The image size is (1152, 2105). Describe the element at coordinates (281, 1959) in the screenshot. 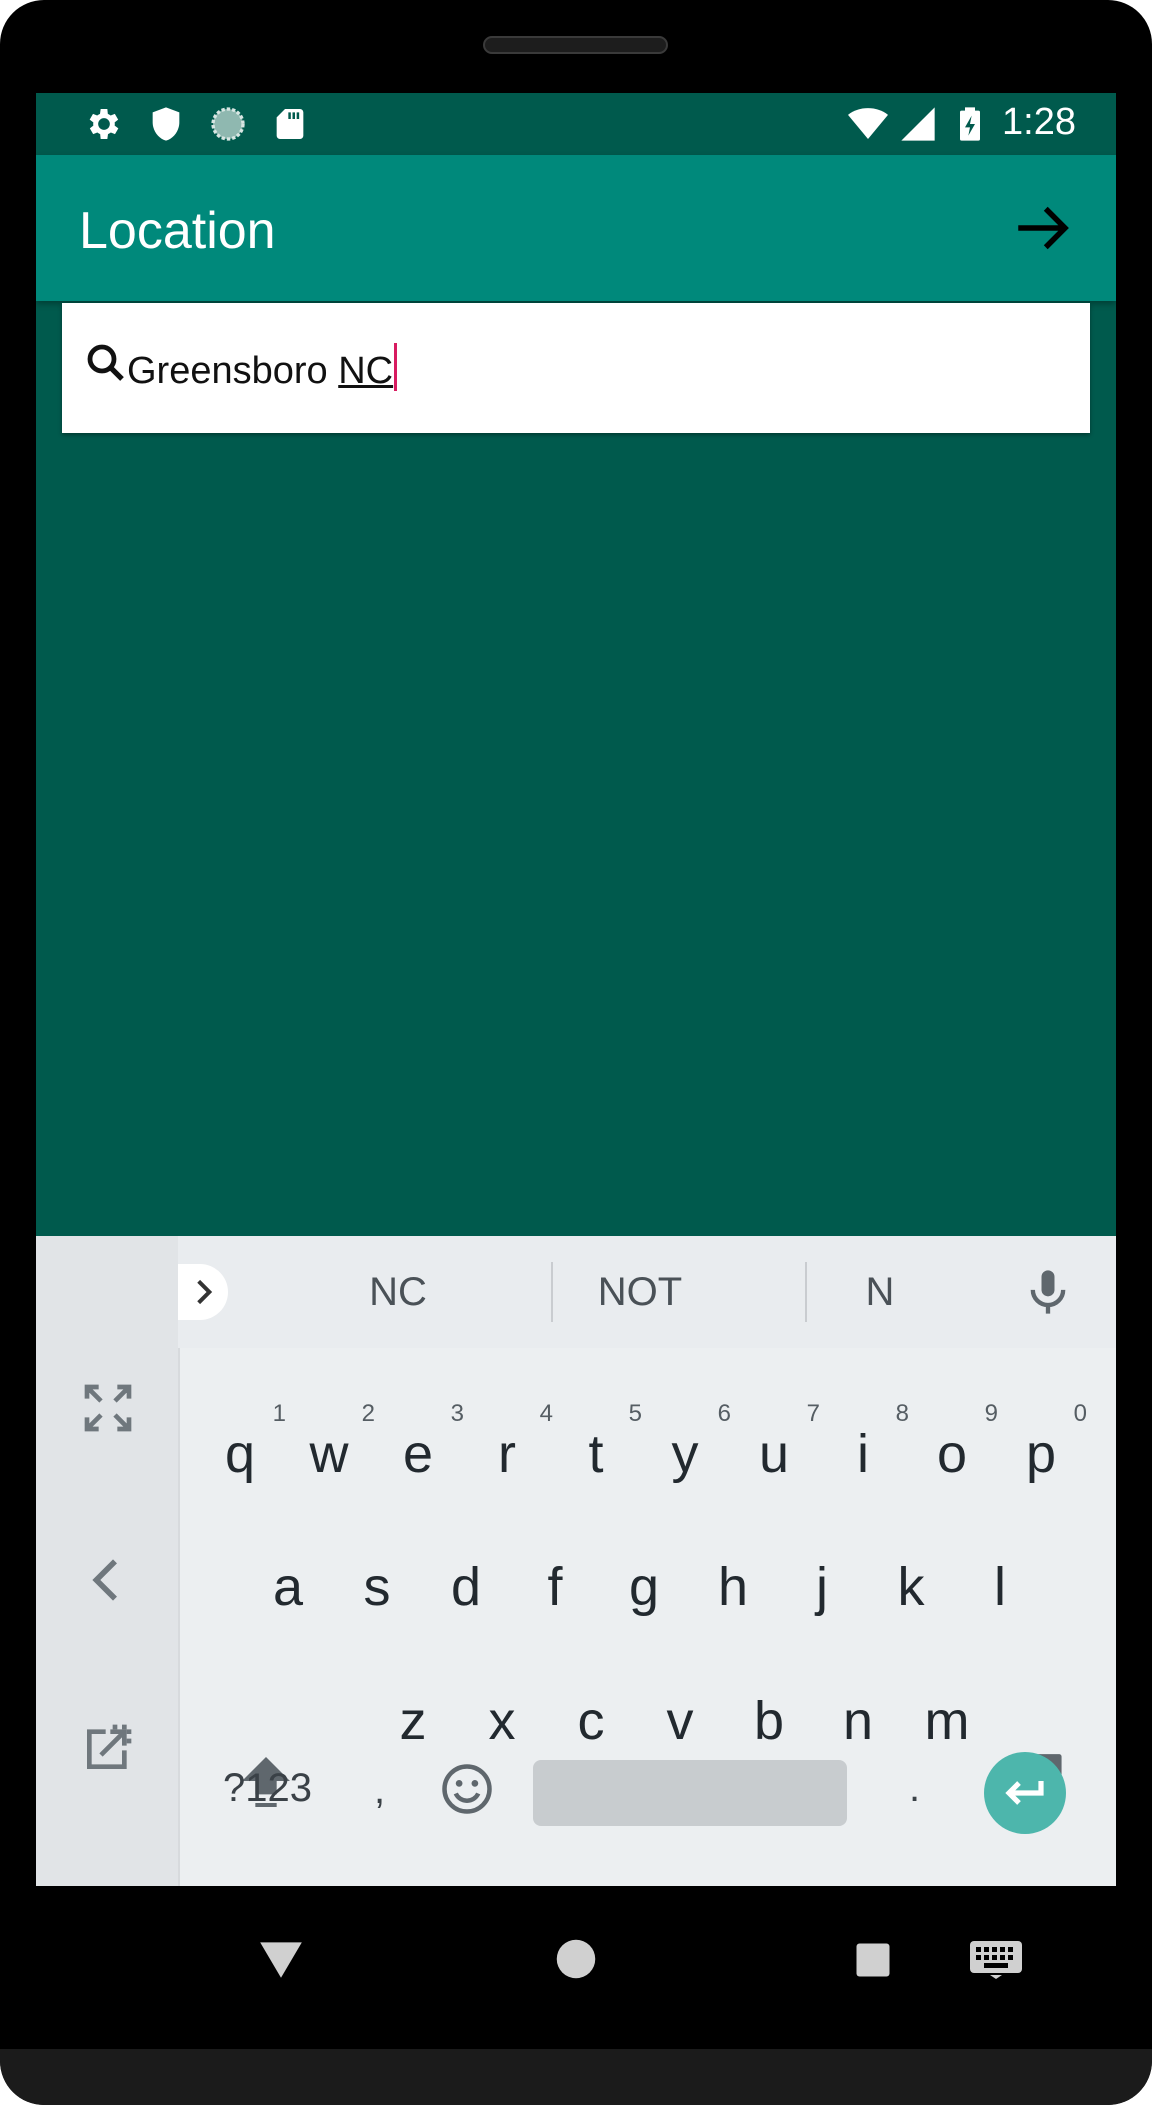

I see `back-icon` at that location.